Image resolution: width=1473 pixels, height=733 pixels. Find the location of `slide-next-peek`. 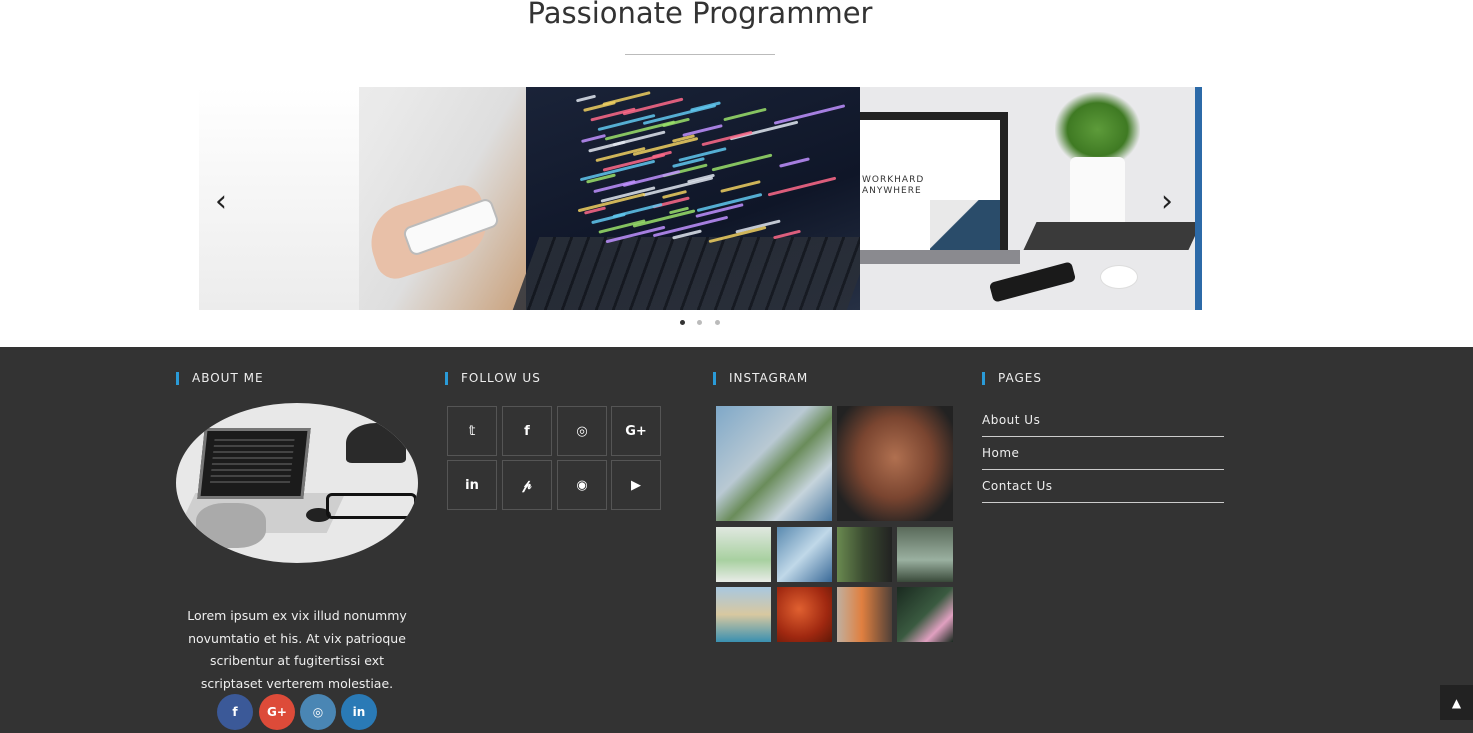

slide-next-peek is located at coordinates (1198, 198).